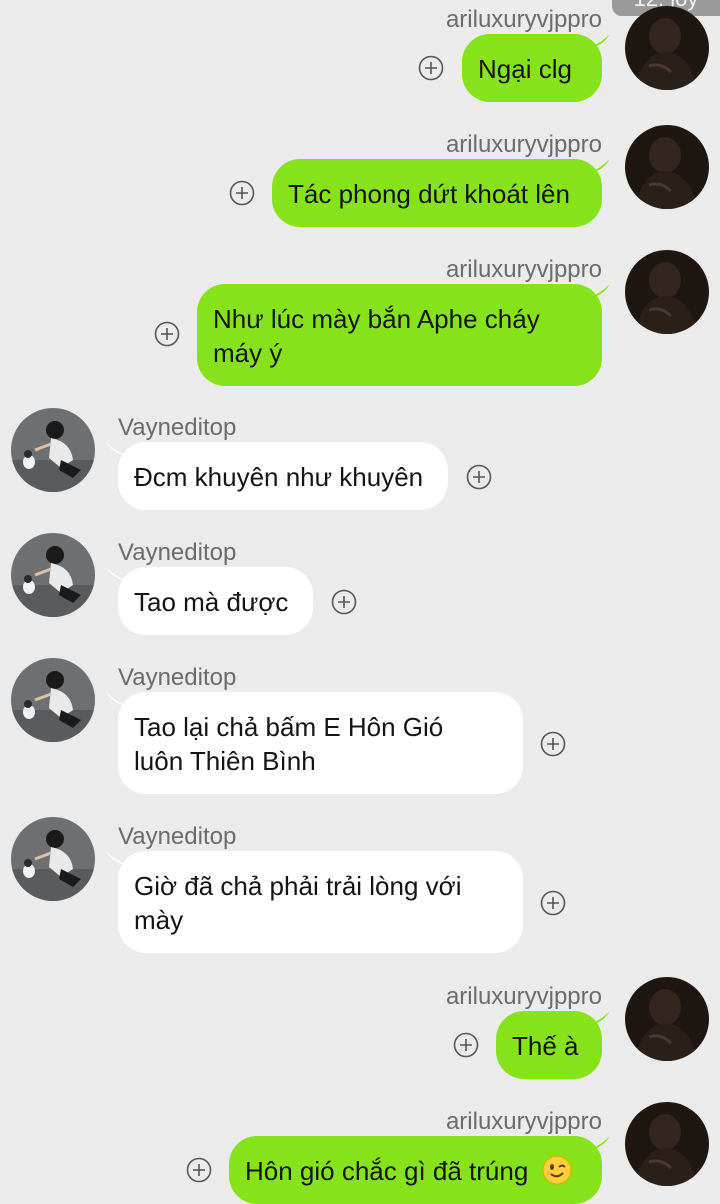  I want to click on message-text-line: máy ý, so click(248, 353).